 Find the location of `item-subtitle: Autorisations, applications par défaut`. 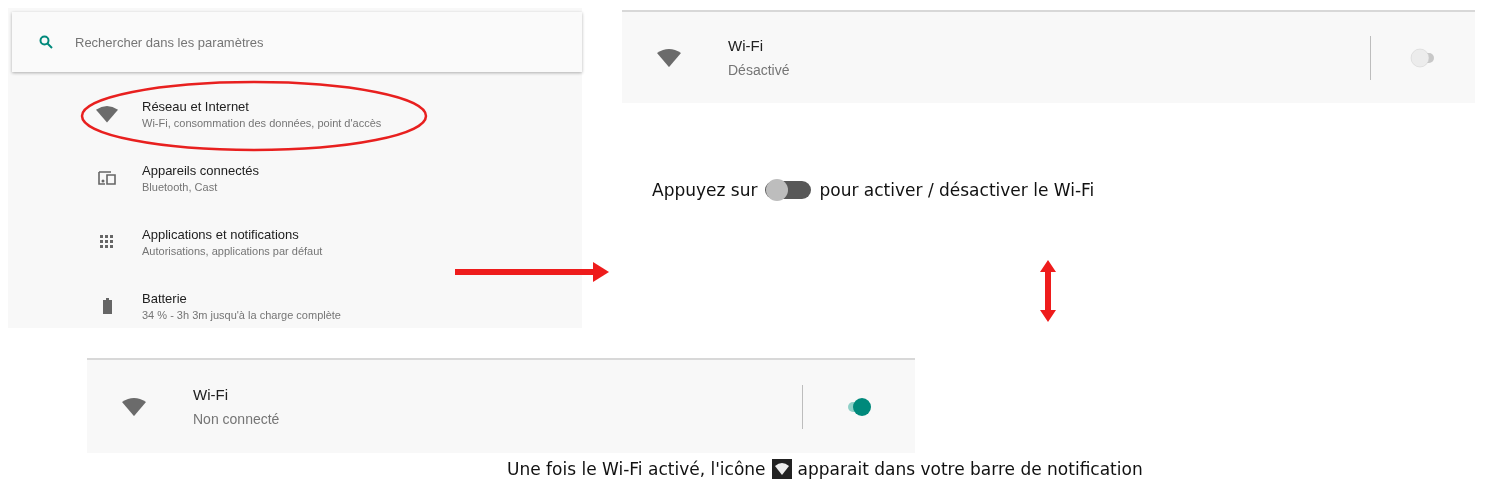

item-subtitle: Autorisations, applications par défaut is located at coordinates (232, 251).